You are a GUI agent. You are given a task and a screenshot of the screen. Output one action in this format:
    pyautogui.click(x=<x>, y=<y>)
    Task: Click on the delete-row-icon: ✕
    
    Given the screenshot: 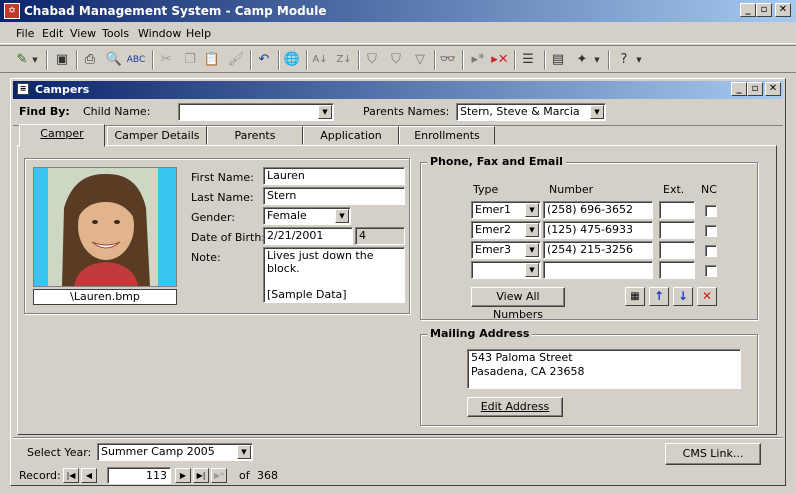 What is the action you would take?
    pyautogui.click(x=707, y=296)
    